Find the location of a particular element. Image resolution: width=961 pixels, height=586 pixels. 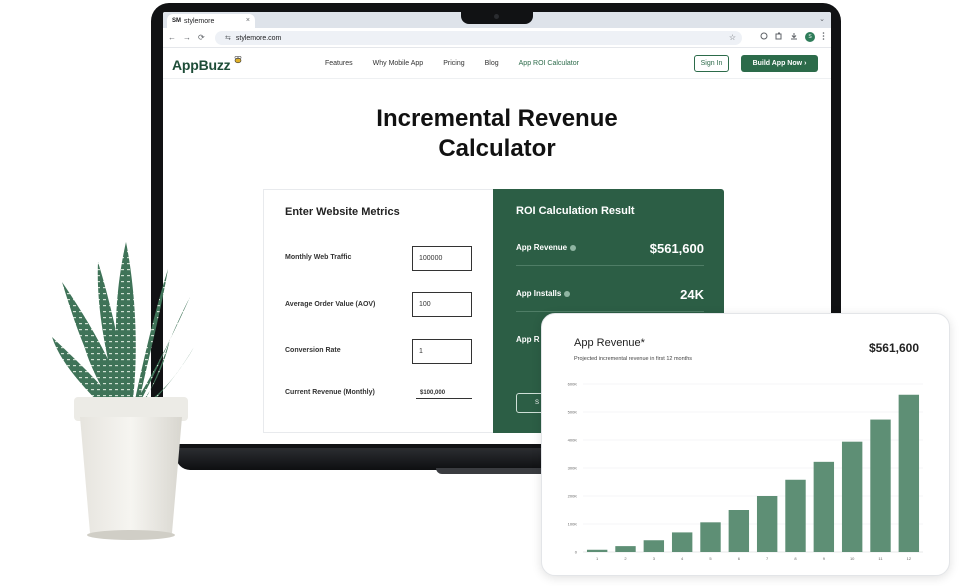

current-revenue-label: Current Revenue (Monthly) is located at coordinates (330, 392).